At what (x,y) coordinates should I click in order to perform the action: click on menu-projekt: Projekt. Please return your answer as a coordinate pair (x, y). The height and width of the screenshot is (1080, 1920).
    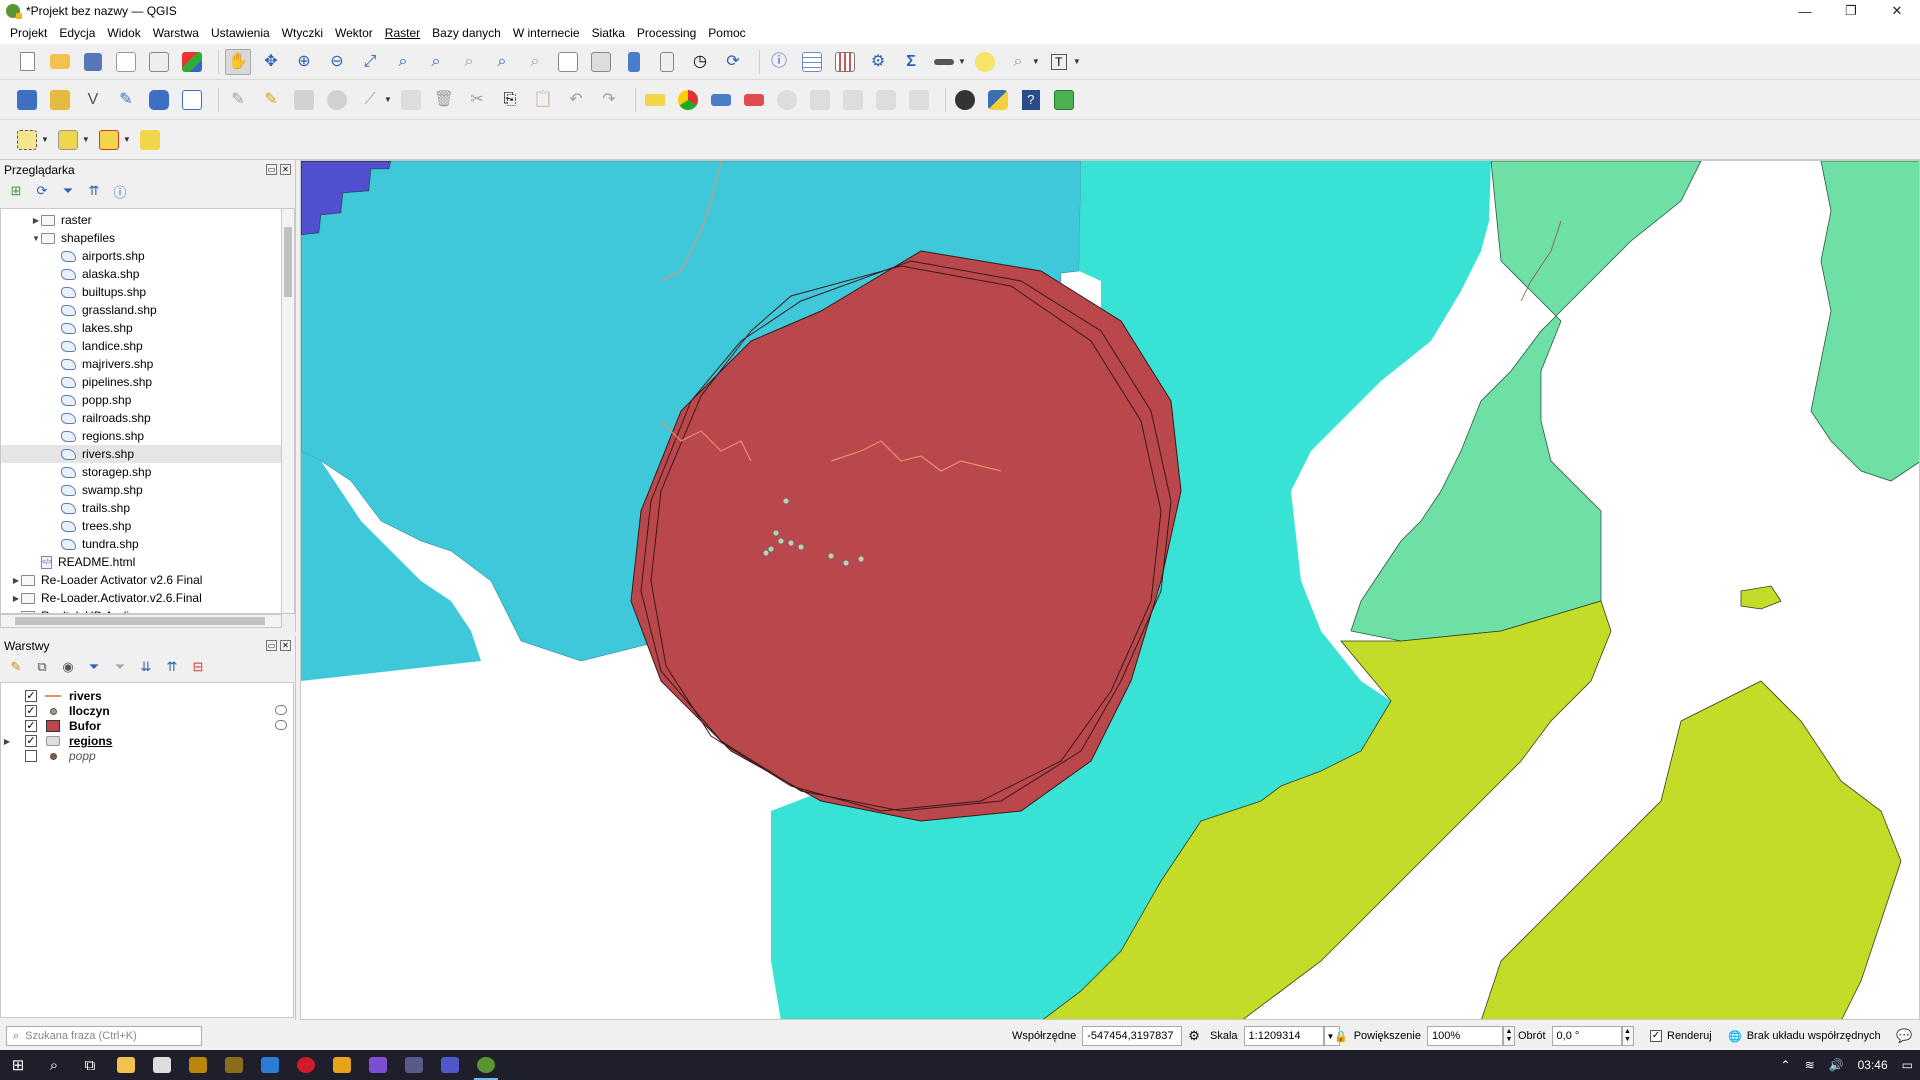
    Looking at the image, I should click on (28, 33).